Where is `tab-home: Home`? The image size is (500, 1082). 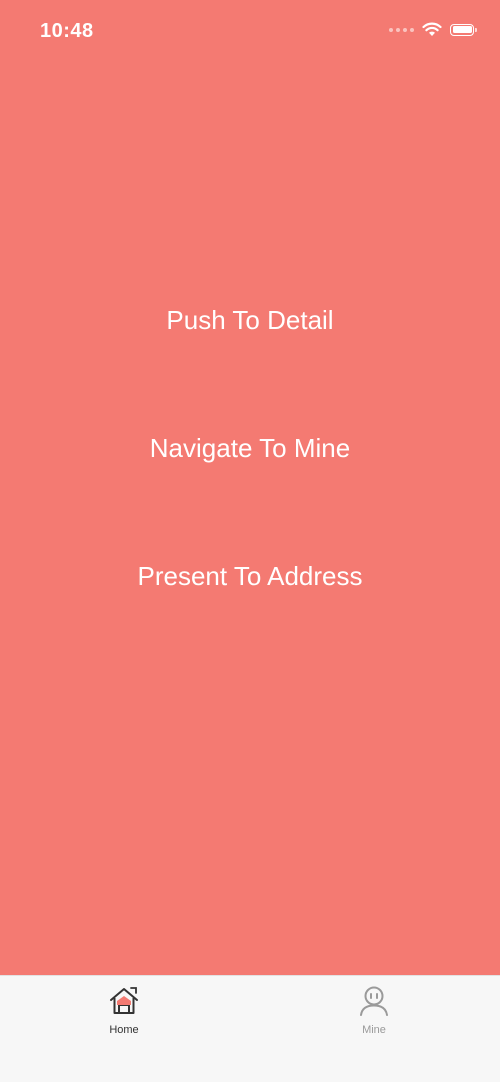
tab-home: Home is located at coordinates (124, 1010).